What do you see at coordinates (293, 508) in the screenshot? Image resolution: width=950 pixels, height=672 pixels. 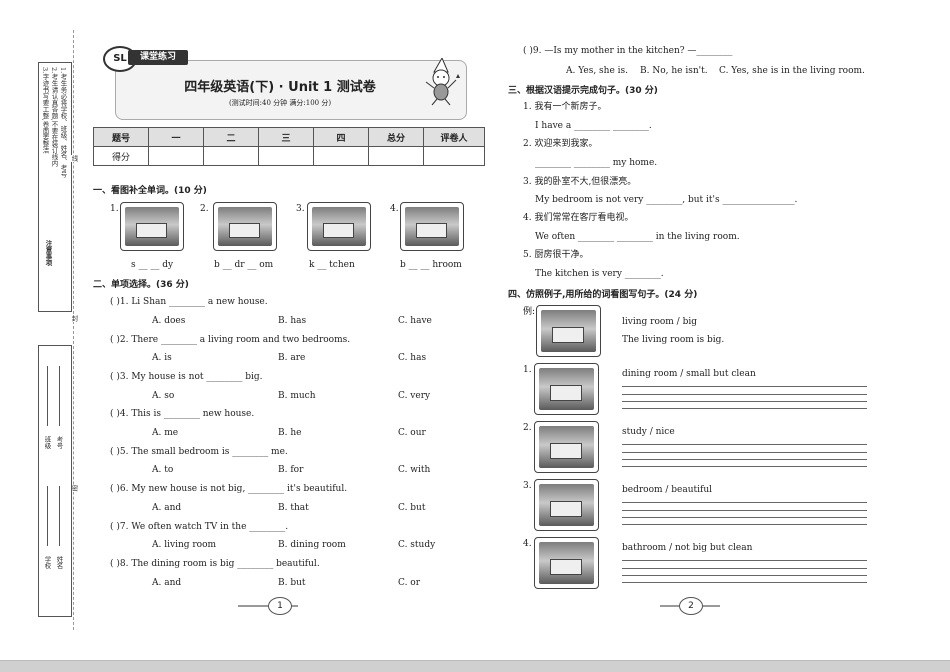 I see `mc-option: B. that` at bounding box center [293, 508].